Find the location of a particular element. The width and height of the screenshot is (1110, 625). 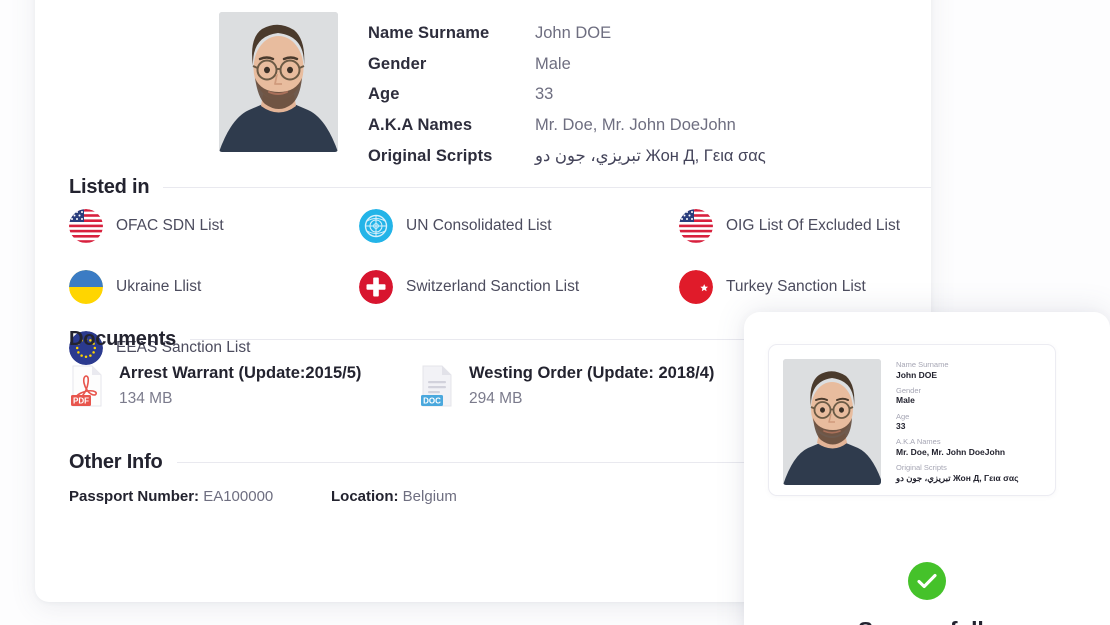

list-item-label: Turkey Sanction List is located at coordinates (796, 286).